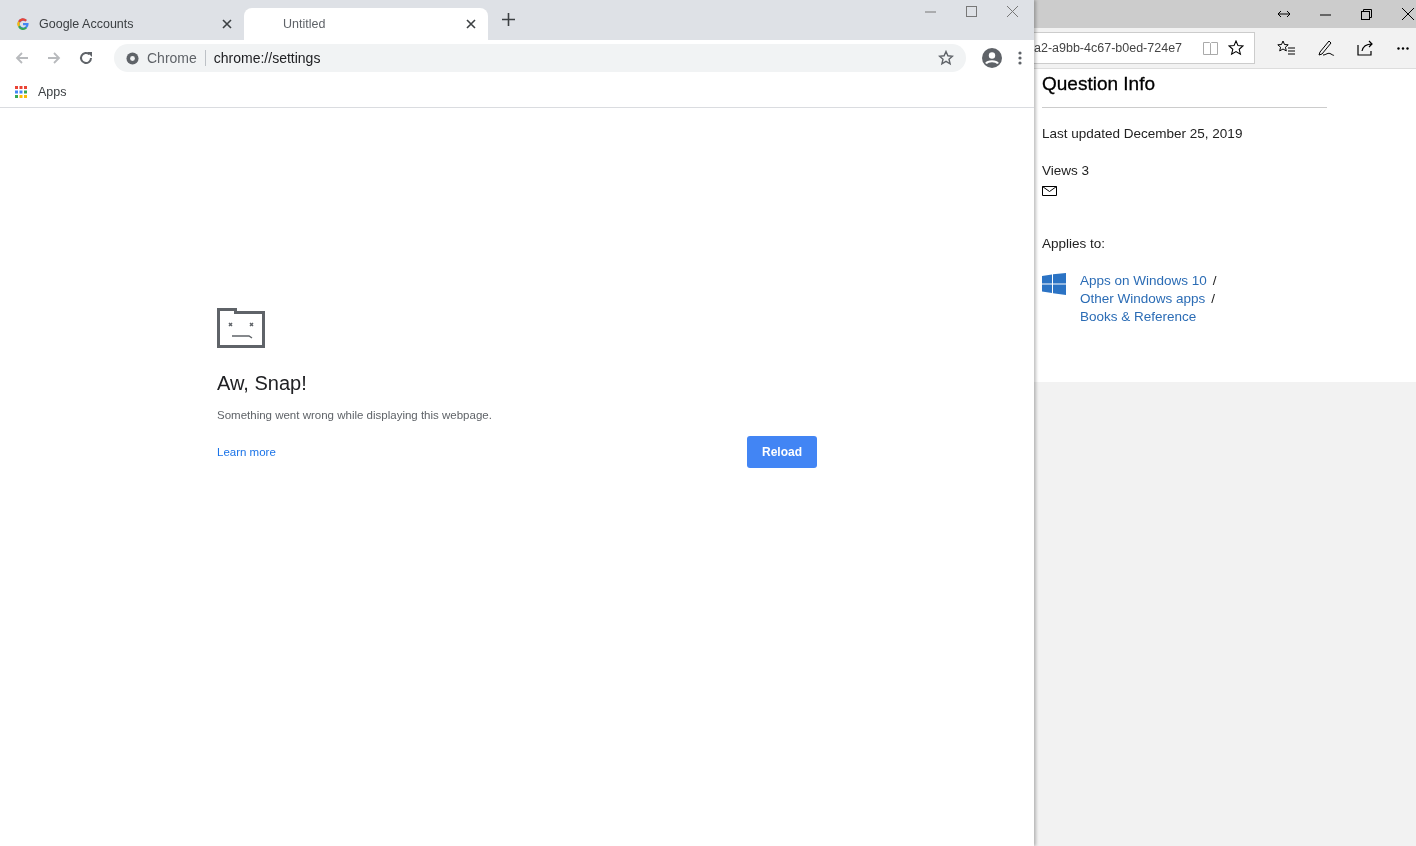 Image resolution: width=1416 pixels, height=846 pixels. Describe the element at coordinates (1049, 191) in the screenshot. I see `mail-icon` at that location.